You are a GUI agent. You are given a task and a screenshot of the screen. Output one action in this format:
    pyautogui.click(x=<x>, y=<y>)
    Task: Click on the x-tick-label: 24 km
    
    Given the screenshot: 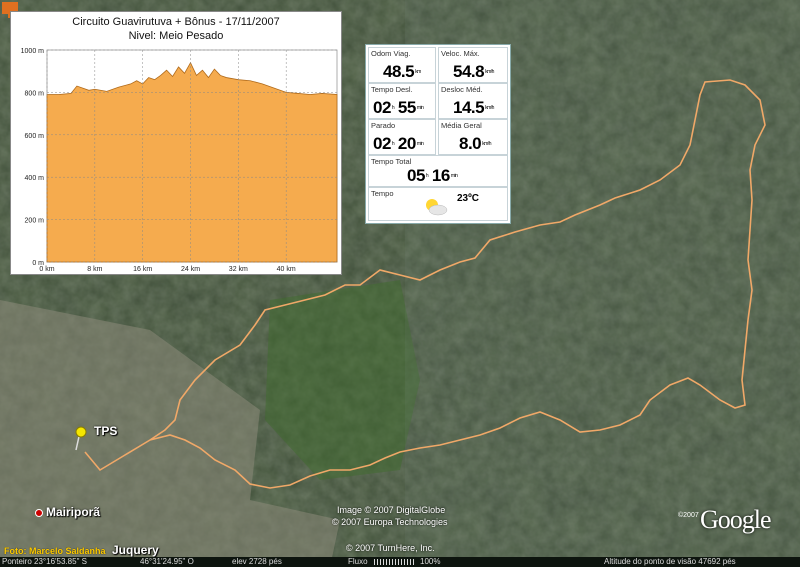 What is the action you would take?
    pyautogui.click(x=190, y=269)
    